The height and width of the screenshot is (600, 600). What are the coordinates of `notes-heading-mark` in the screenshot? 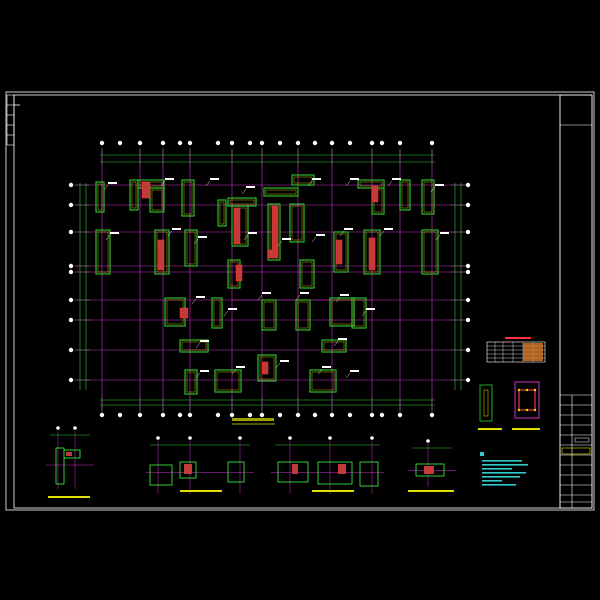 It's located at (482, 454).